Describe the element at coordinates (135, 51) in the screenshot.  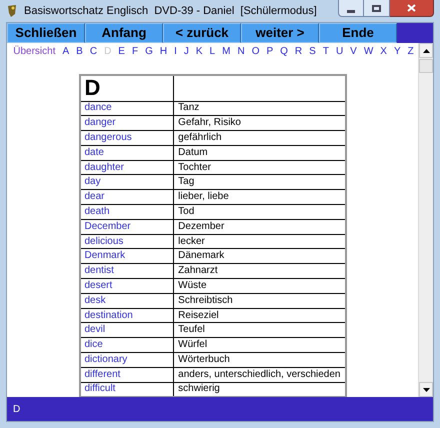
I see `letter-link: F` at that location.